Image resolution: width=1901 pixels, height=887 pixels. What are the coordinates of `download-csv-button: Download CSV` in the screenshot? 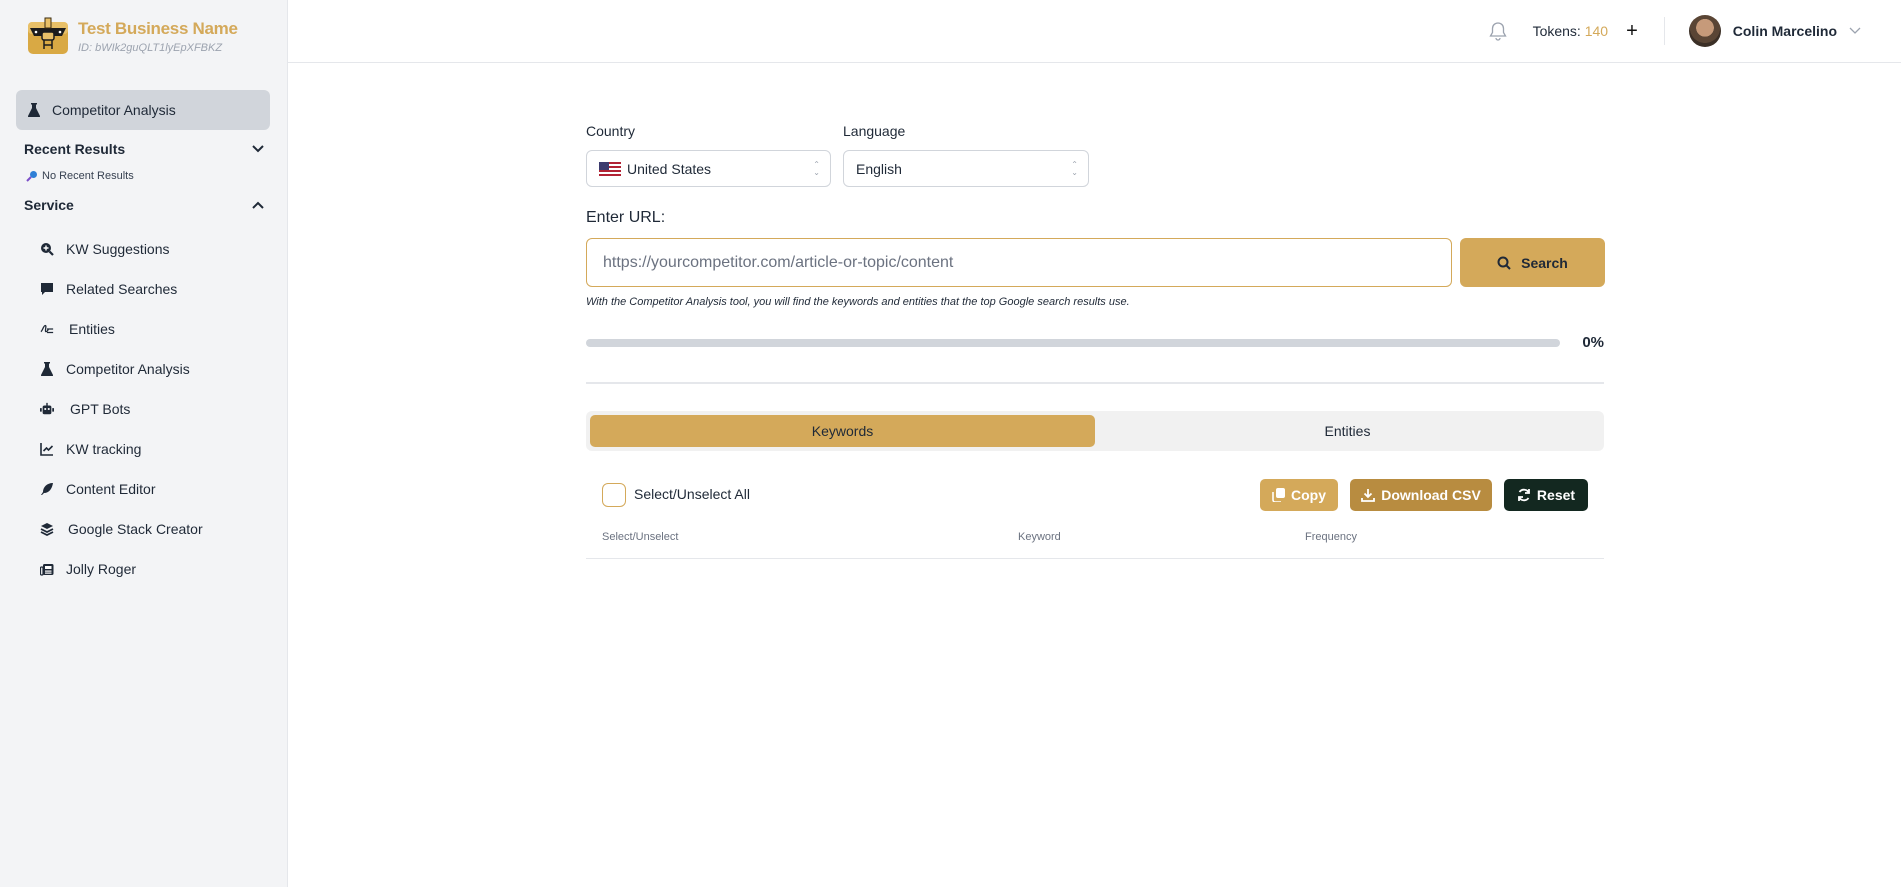 It's located at (1421, 495).